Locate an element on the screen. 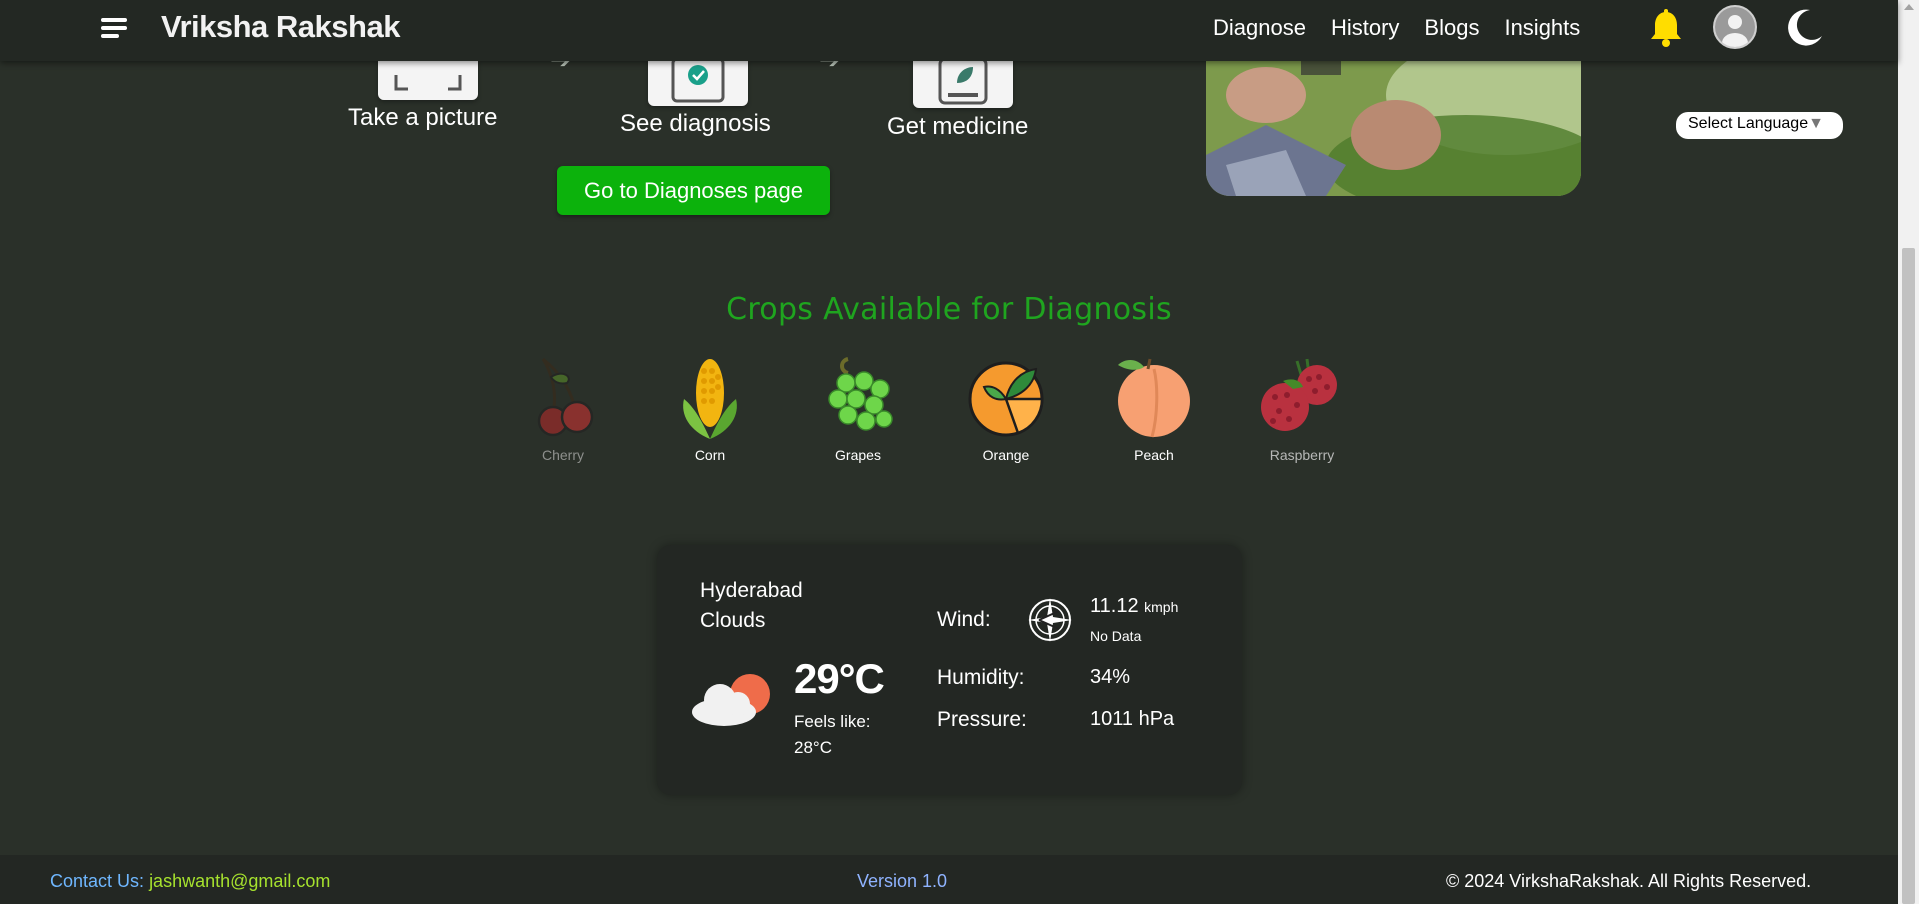 The width and height of the screenshot is (1919, 904). wind-label: Wind: is located at coordinates (964, 619).